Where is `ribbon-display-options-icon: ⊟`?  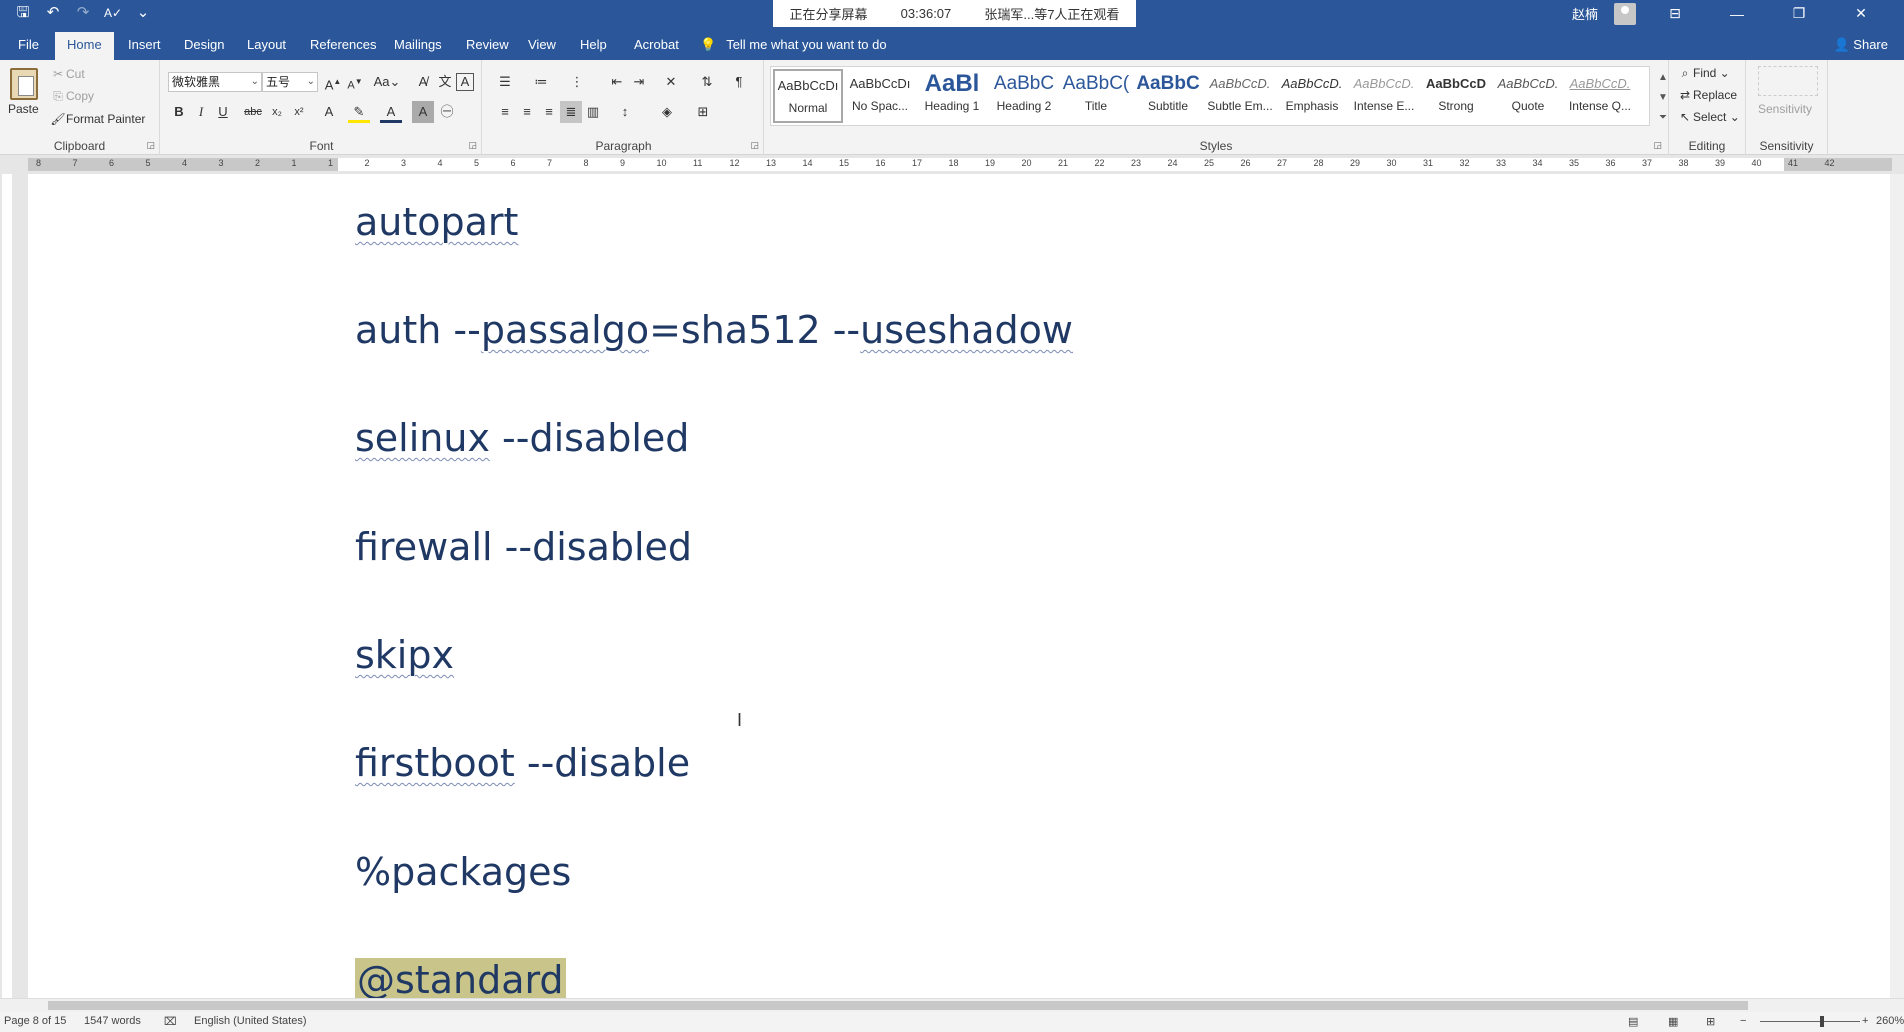 ribbon-display-options-icon: ⊟ is located at coordinates (1675, 13).